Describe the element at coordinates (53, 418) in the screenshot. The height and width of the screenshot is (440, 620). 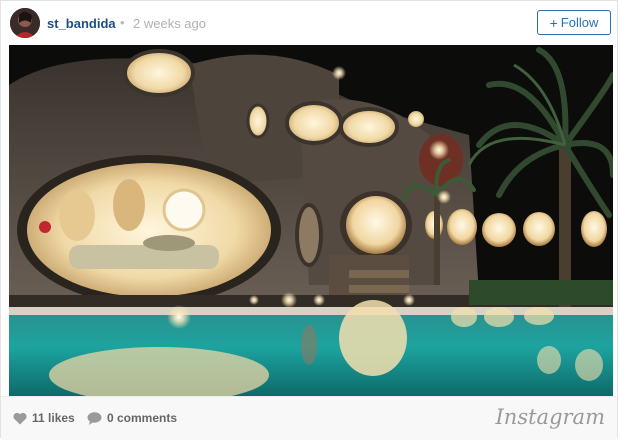
I see `likes-label: 11 likes` at that location.